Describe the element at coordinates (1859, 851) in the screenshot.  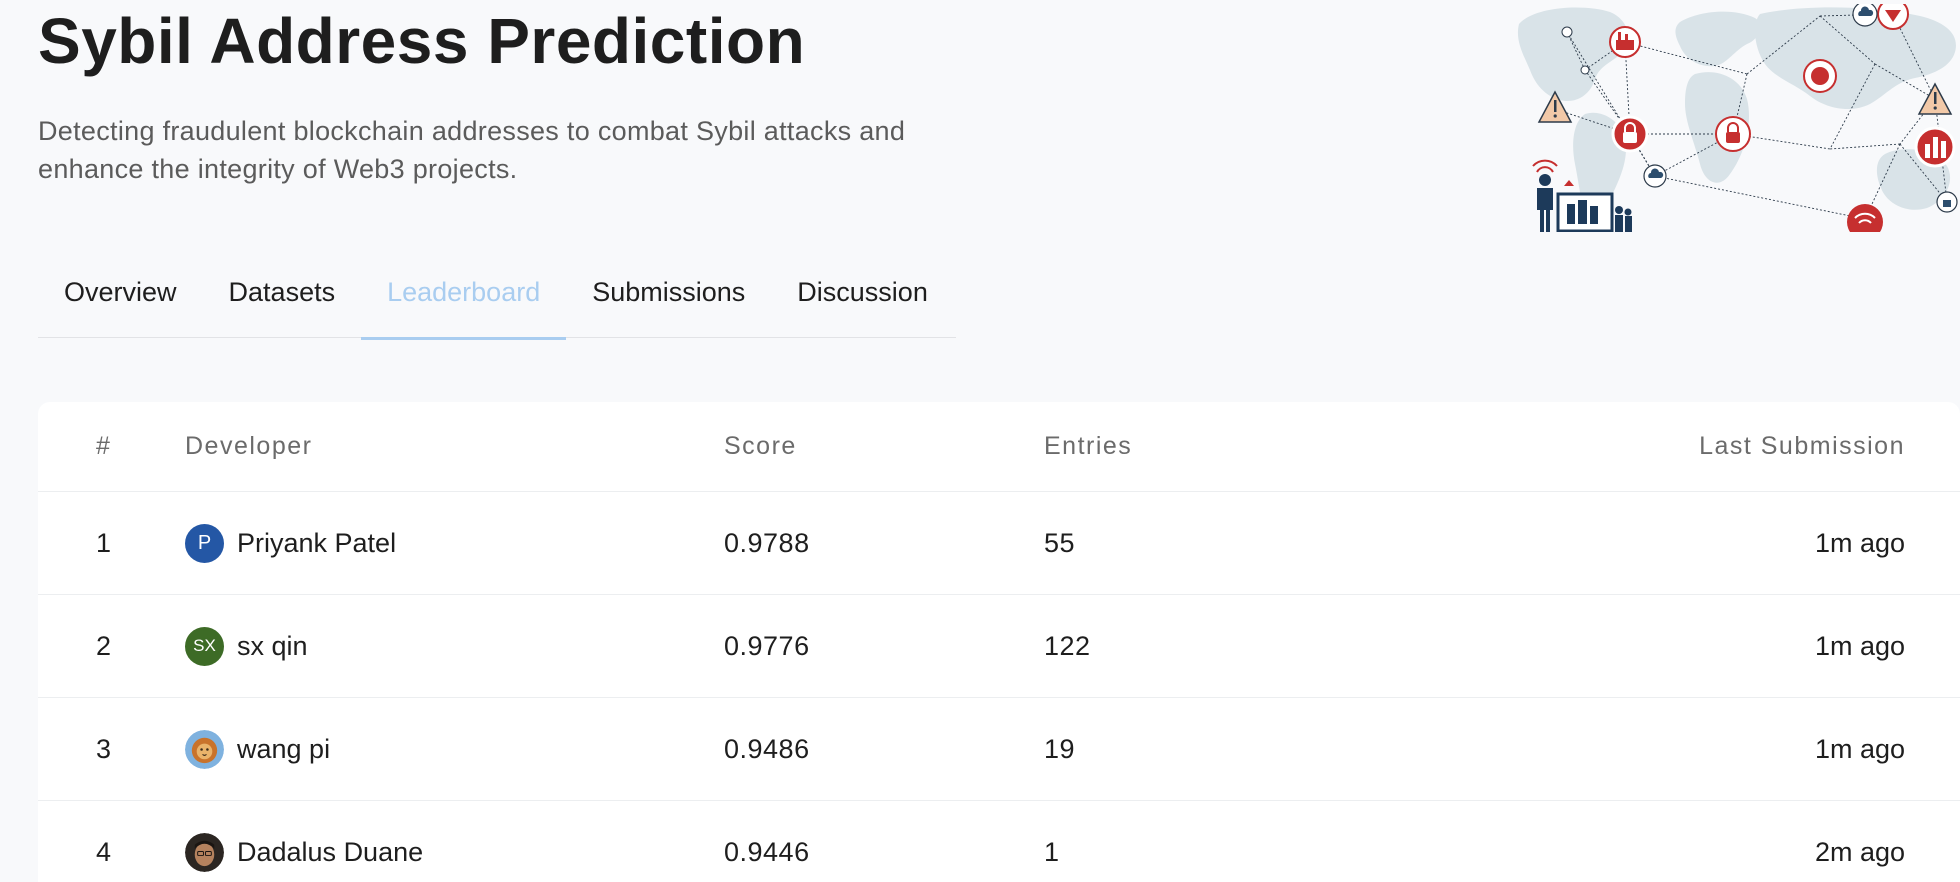
I see `last-submission-cell: 2m ago` at that location.